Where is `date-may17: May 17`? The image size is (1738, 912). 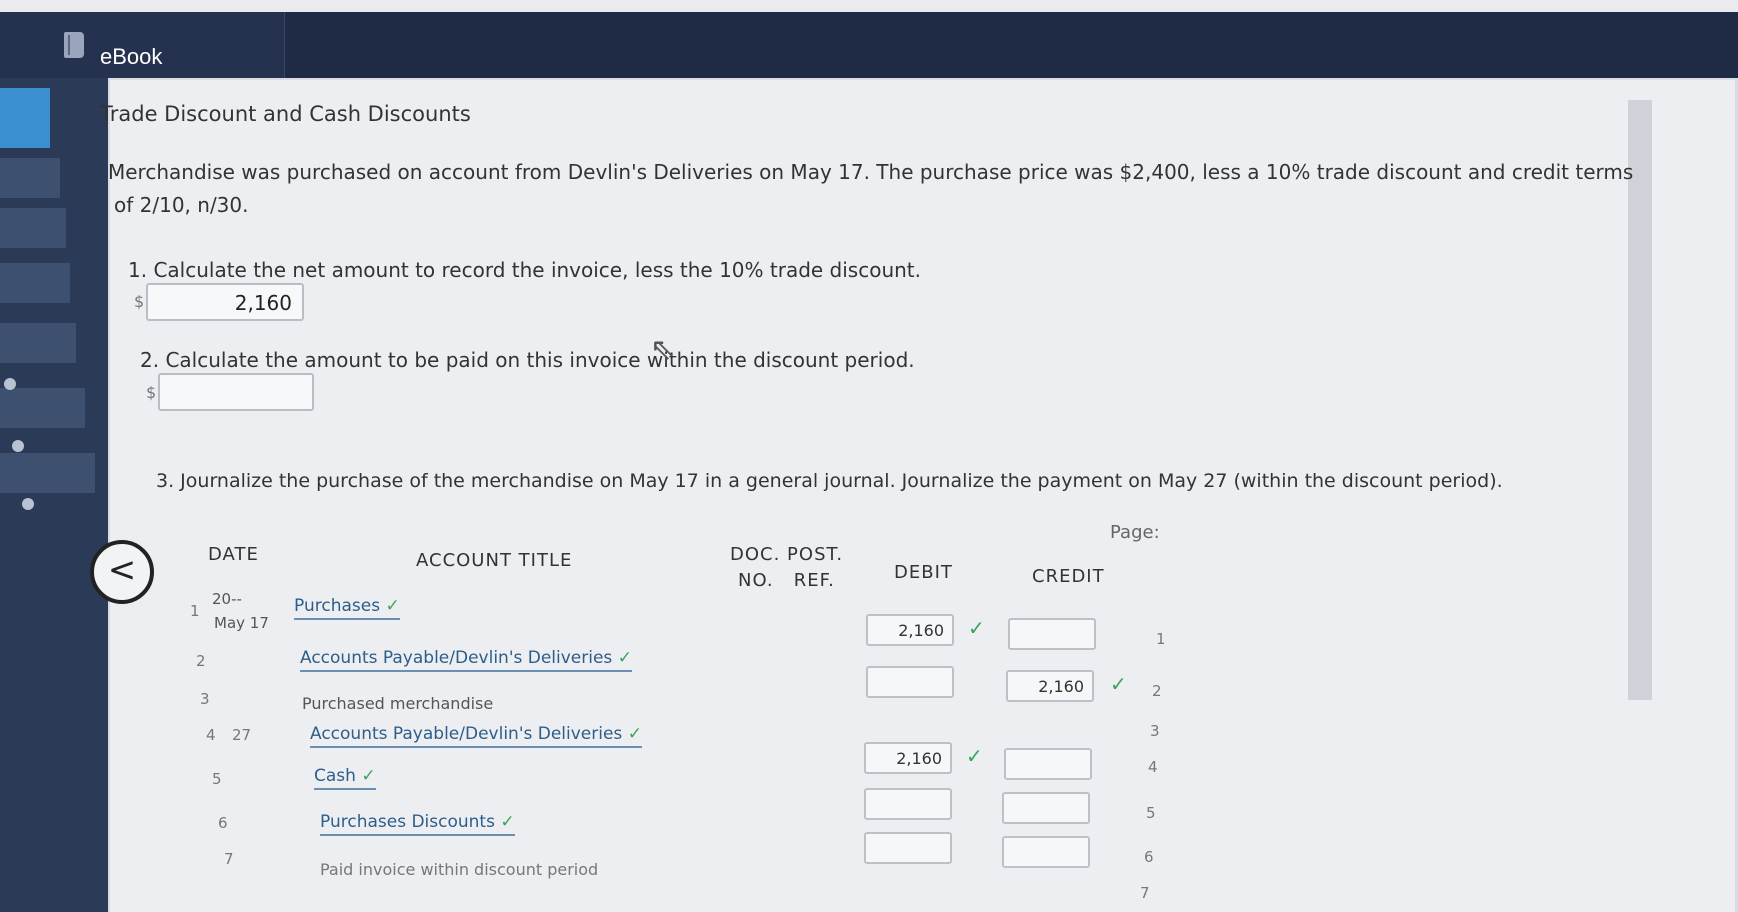 date-may17: May 17 is located at coordinates (241, 623).